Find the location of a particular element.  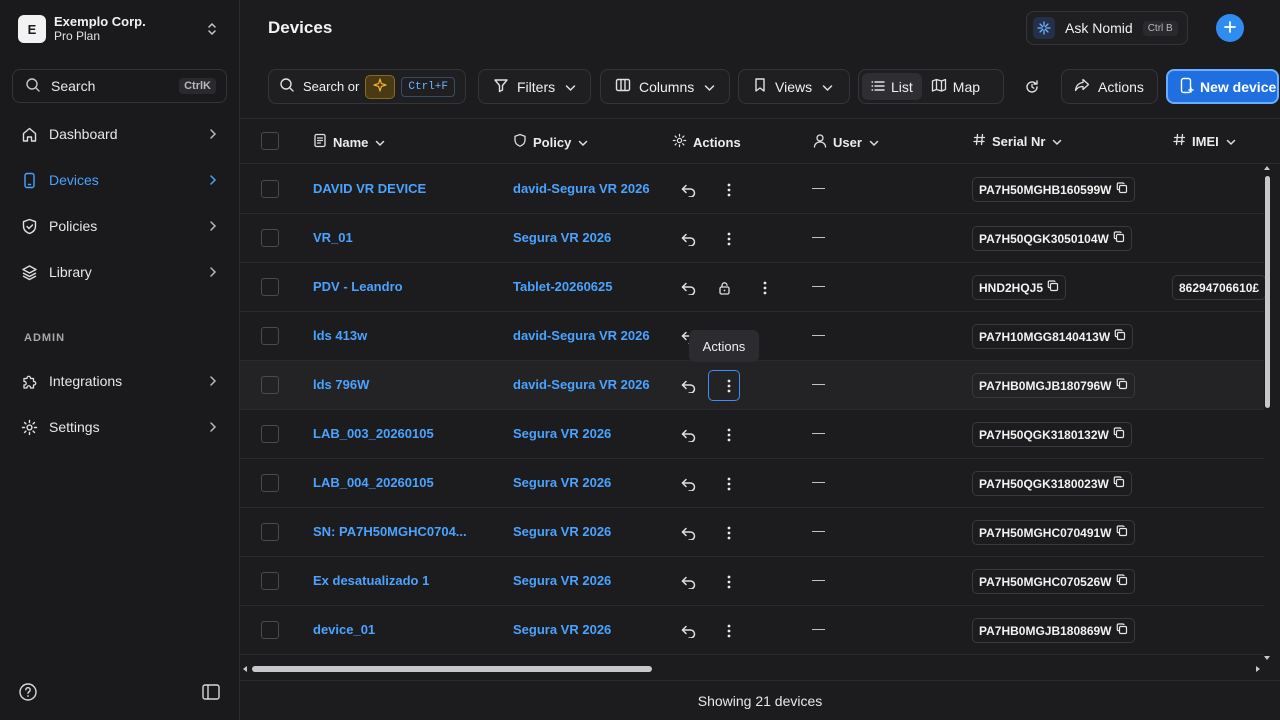

help-icon is located at coordinates (28, 693).